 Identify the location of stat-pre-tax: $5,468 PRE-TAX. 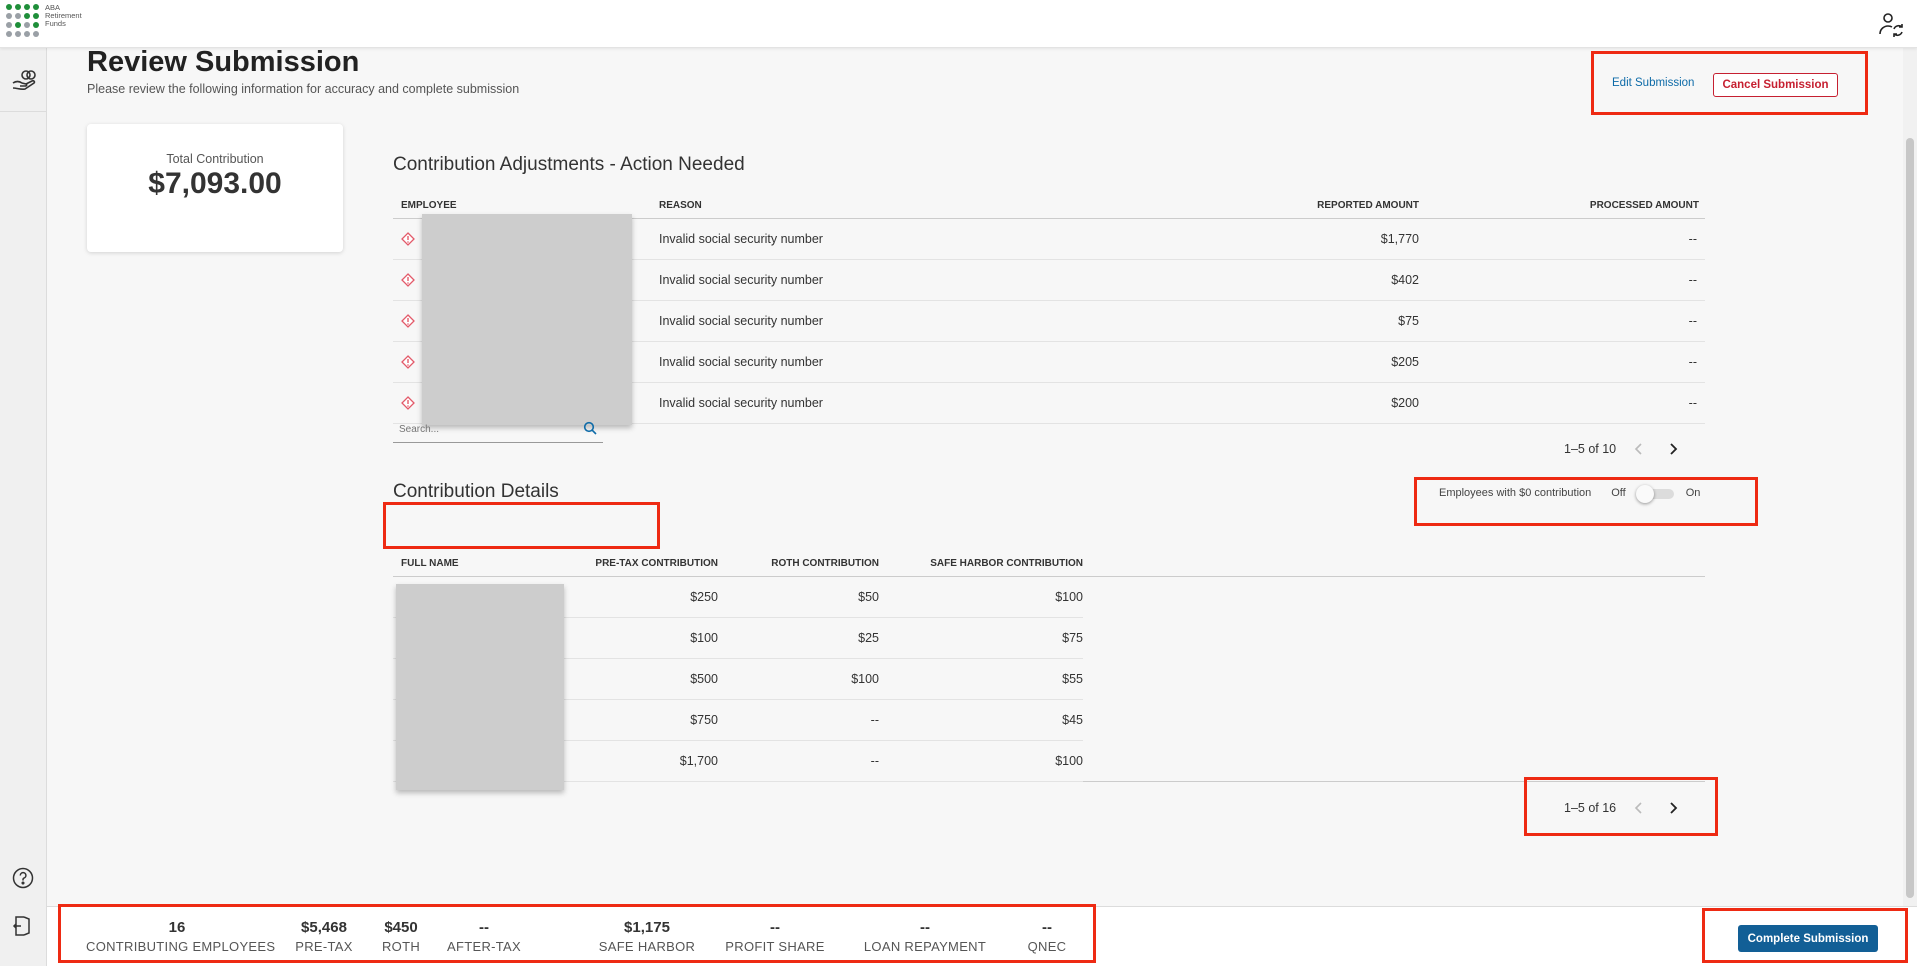
(324, 936).